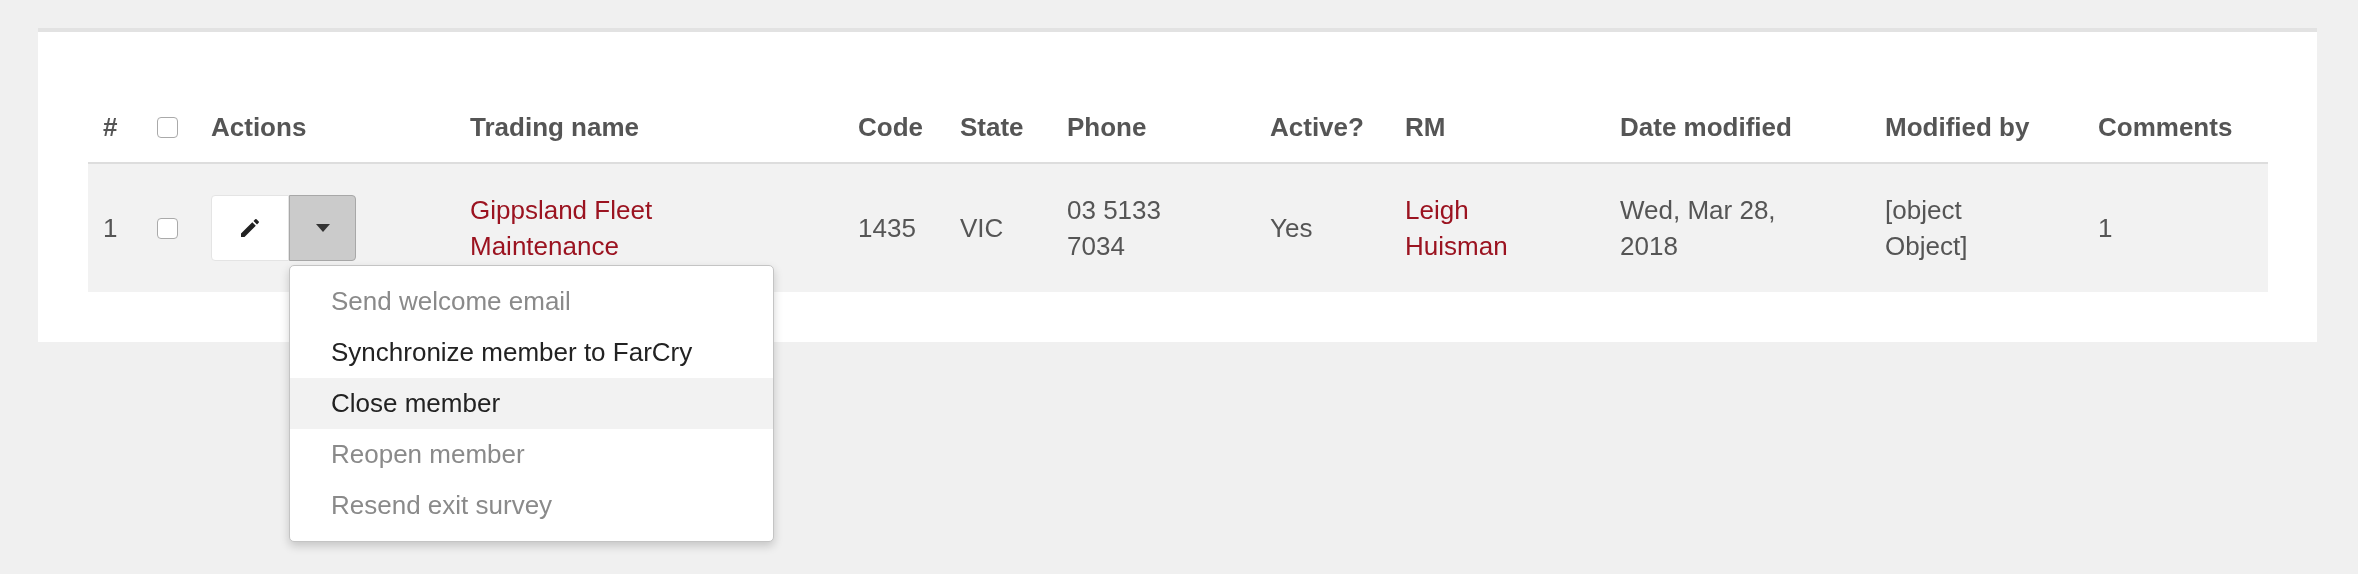  What do you see at coordinates (1927, 228) in the screenshot?
I see `table-cell-text: [object Object]` at bounding box center [1927, 228].